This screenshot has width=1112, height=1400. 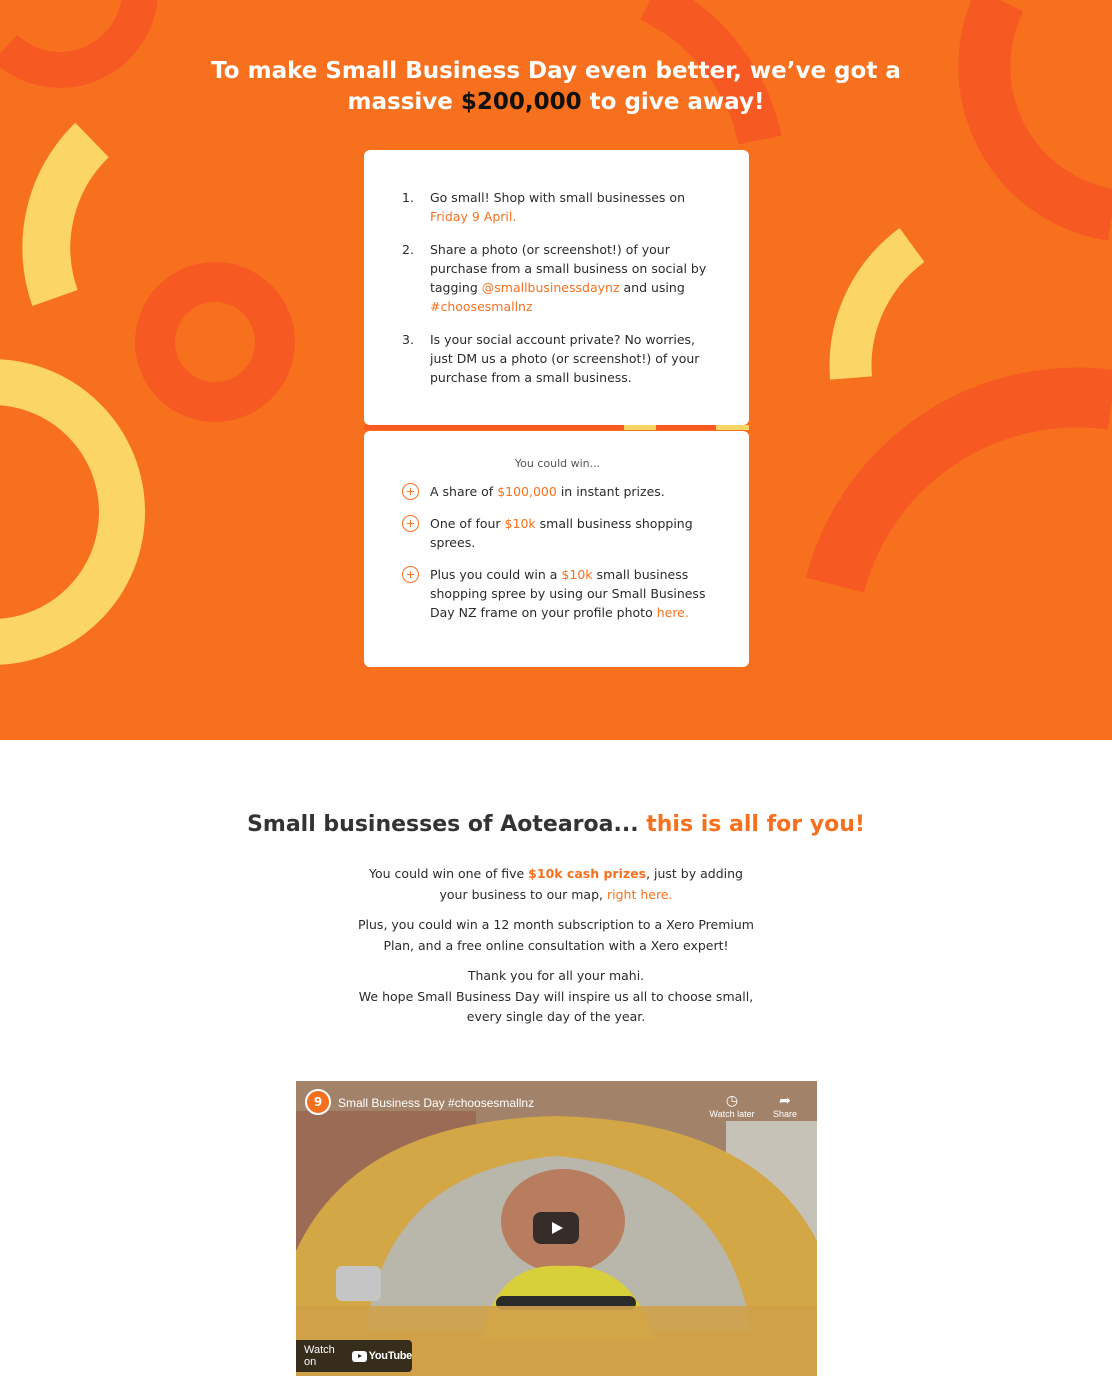 What do you see at coordinates (785, 1114) in the screenshot?
I see `share-label: Share` at bounding box center [785, 1114].